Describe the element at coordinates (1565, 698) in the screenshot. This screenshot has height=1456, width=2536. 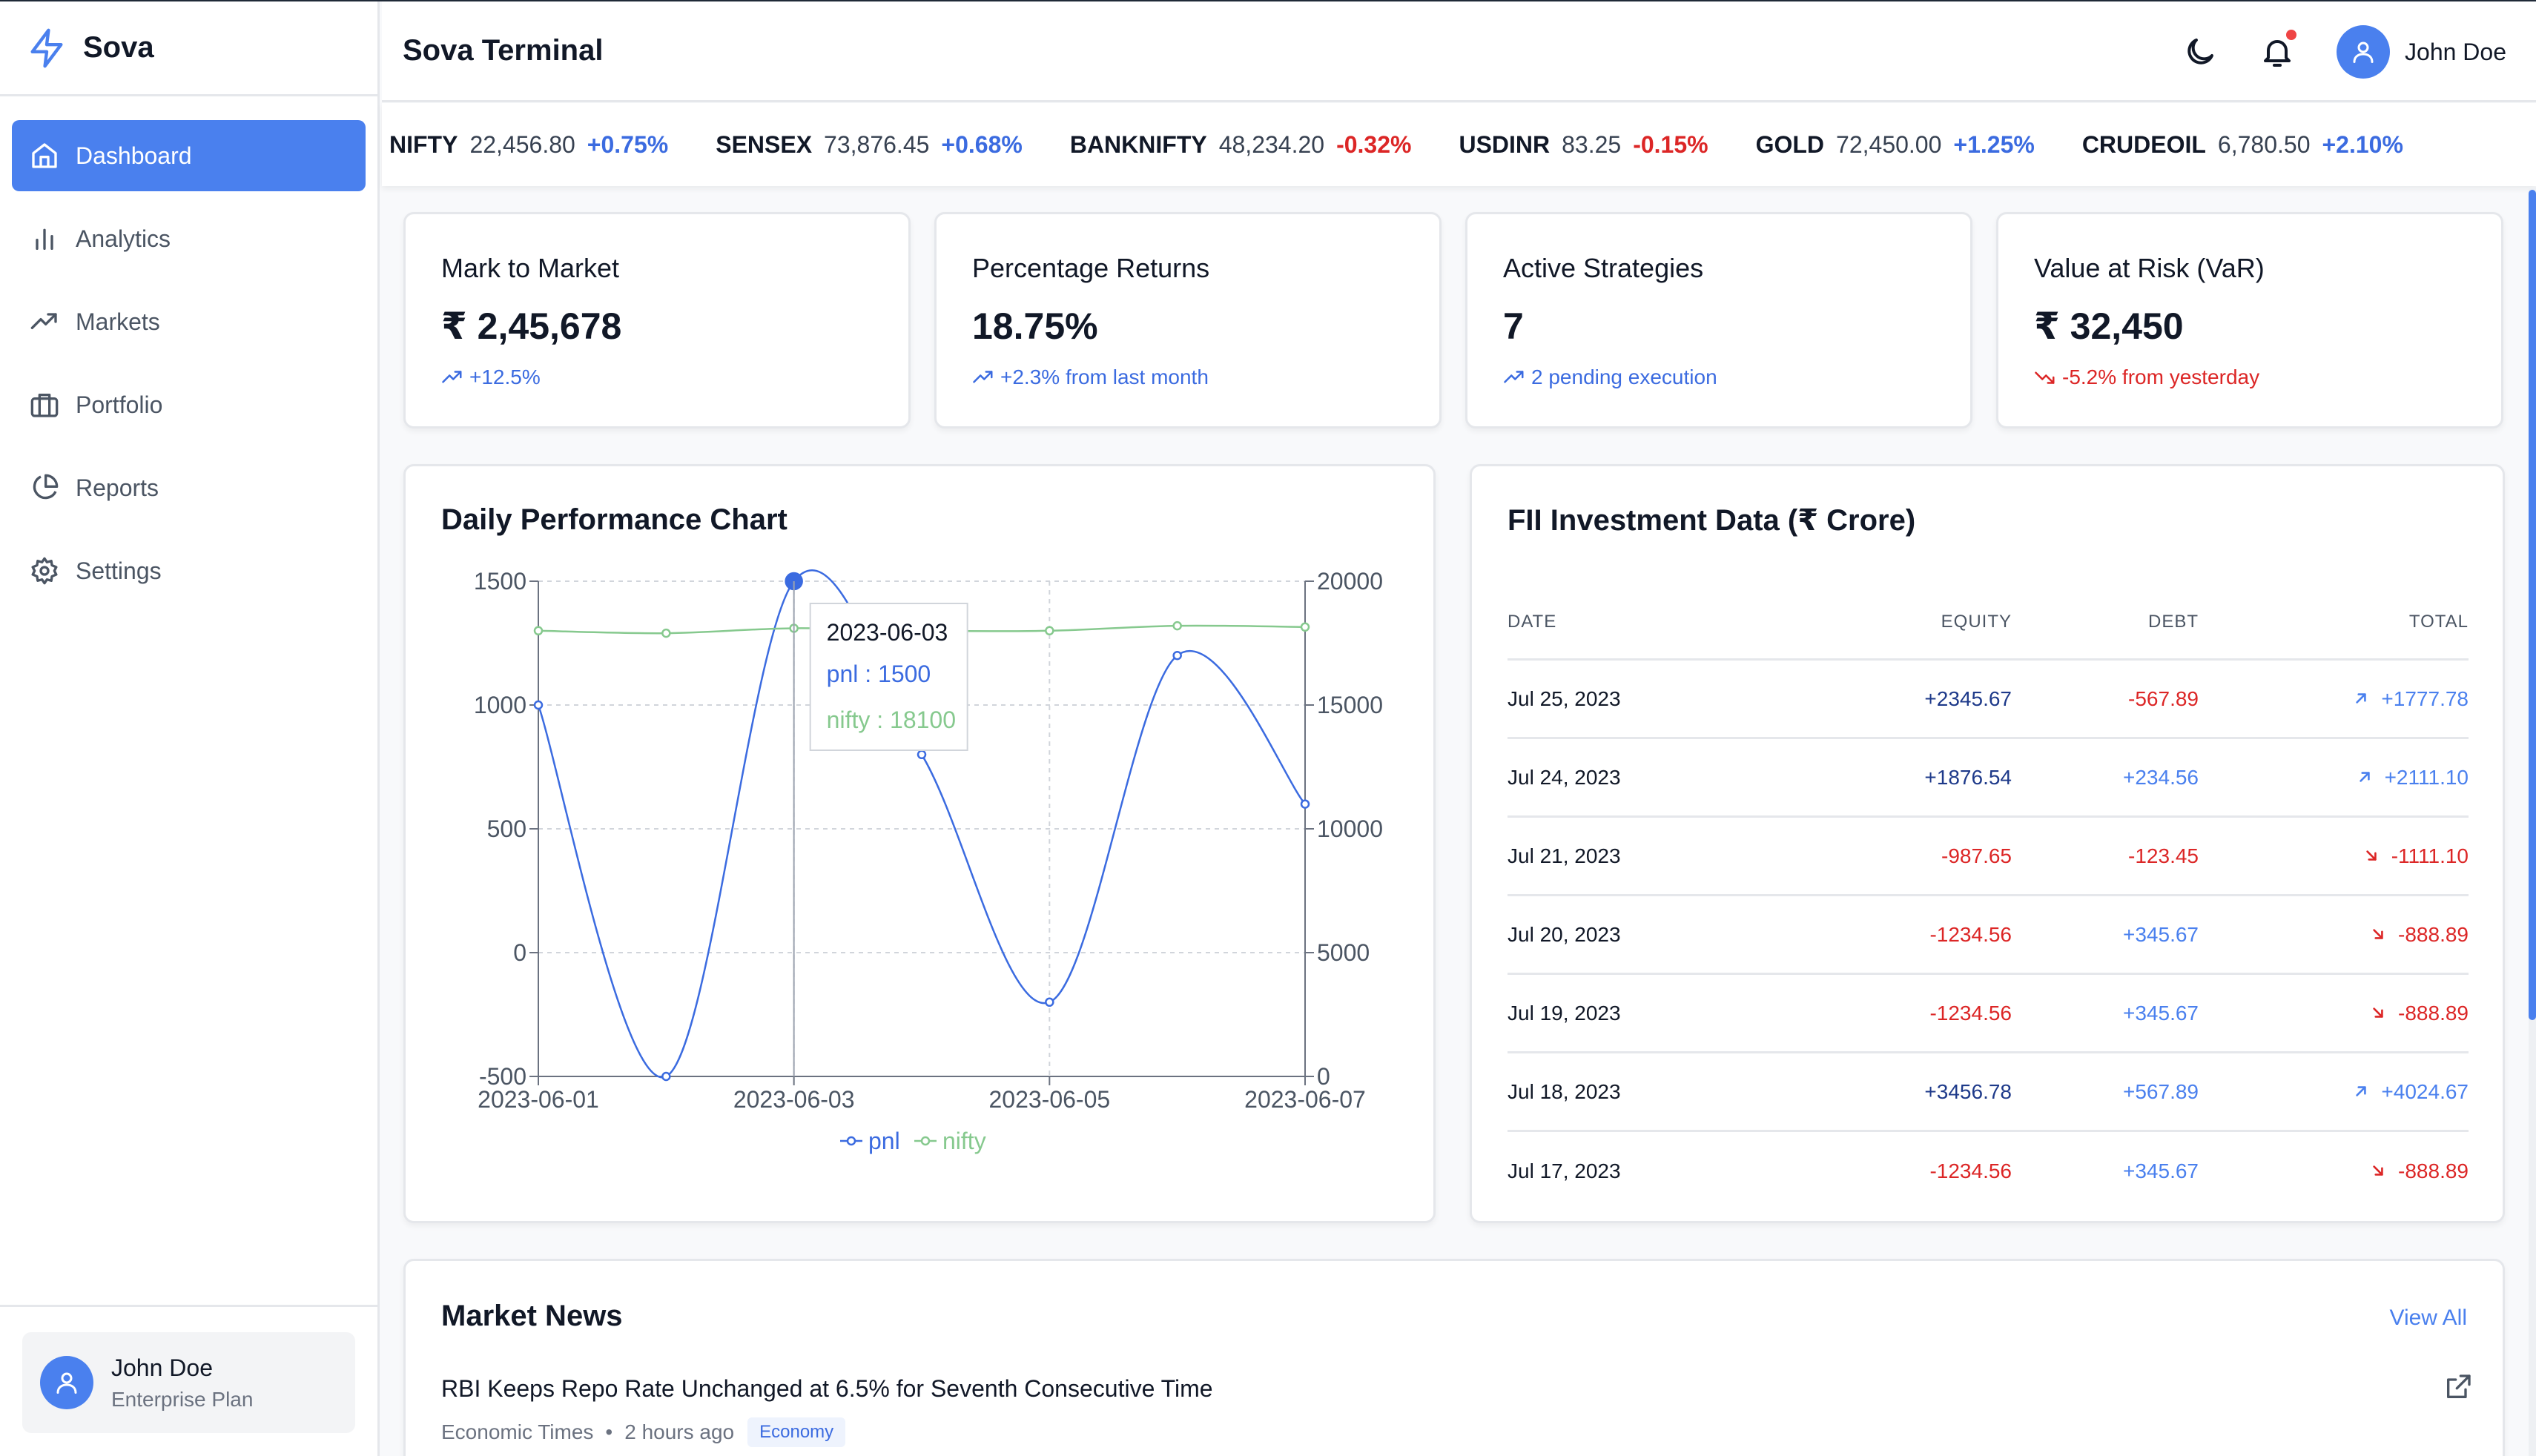
I see `cell-date: Jul 25, 2023` at that location.